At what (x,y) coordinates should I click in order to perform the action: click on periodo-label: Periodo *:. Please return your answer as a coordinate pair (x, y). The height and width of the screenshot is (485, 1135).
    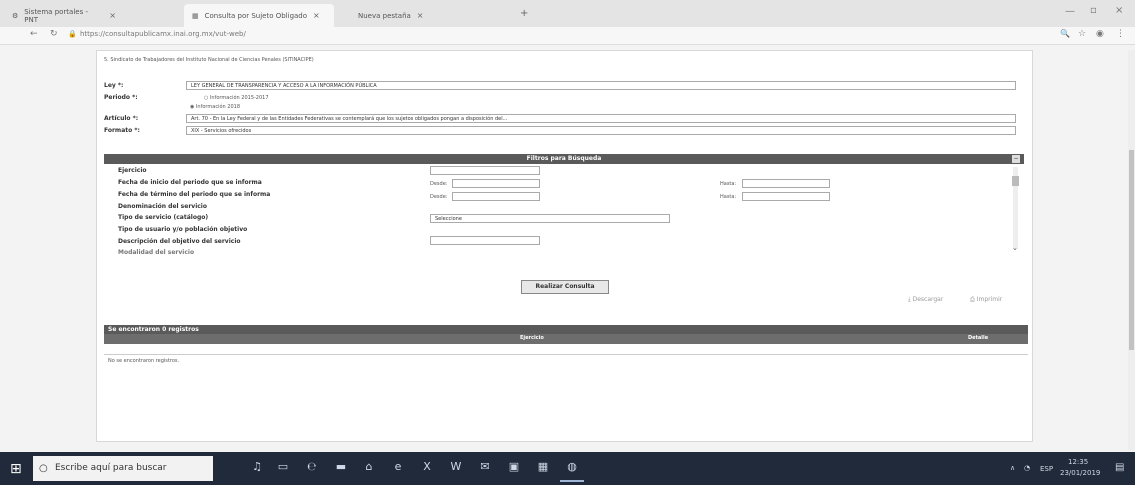
    Looking at the image, I should click on (121, 97).